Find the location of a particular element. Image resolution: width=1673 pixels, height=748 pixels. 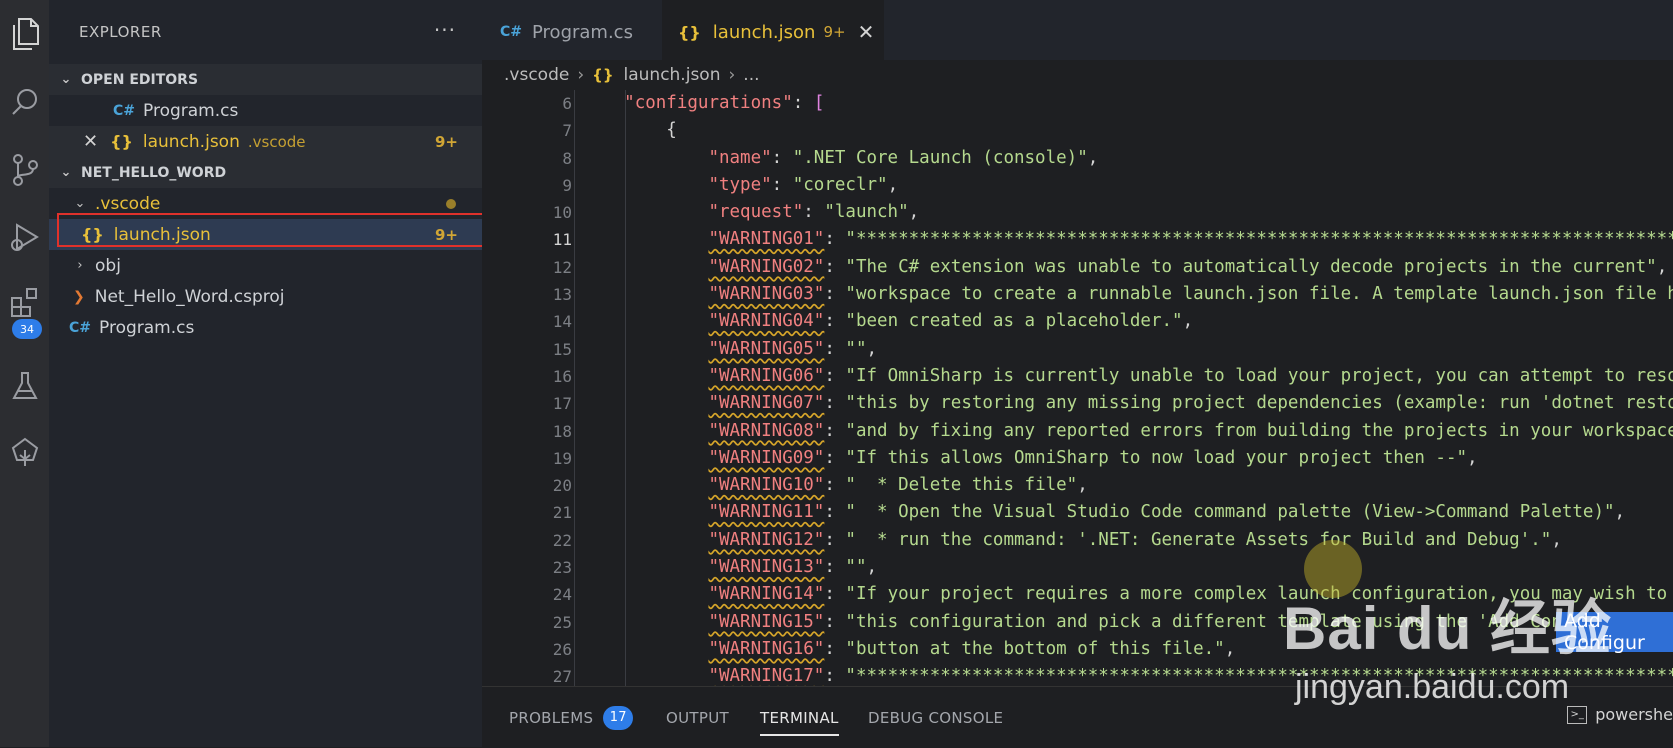

code-line: "WARNING10": " * Delete this file", is located at coordinates (898, 485).